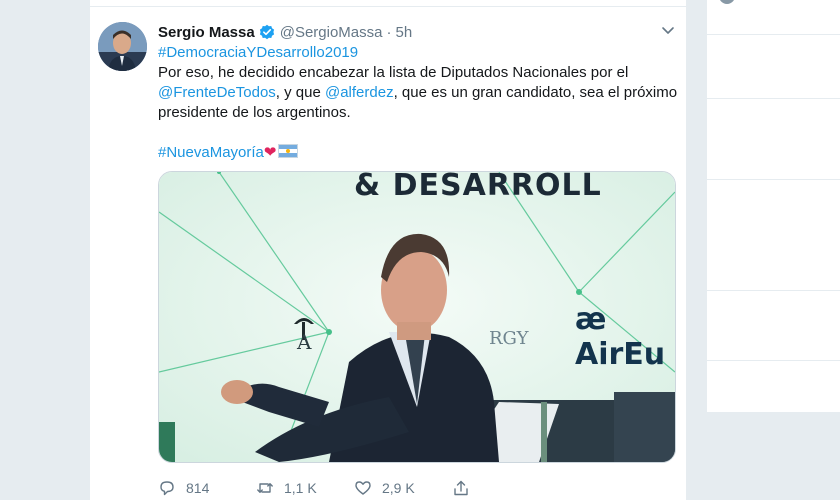 This screenshot has height=500, width=840. Describe the element at coordinates (363, 488) in the screenshot. I see `like-icon` at that location.